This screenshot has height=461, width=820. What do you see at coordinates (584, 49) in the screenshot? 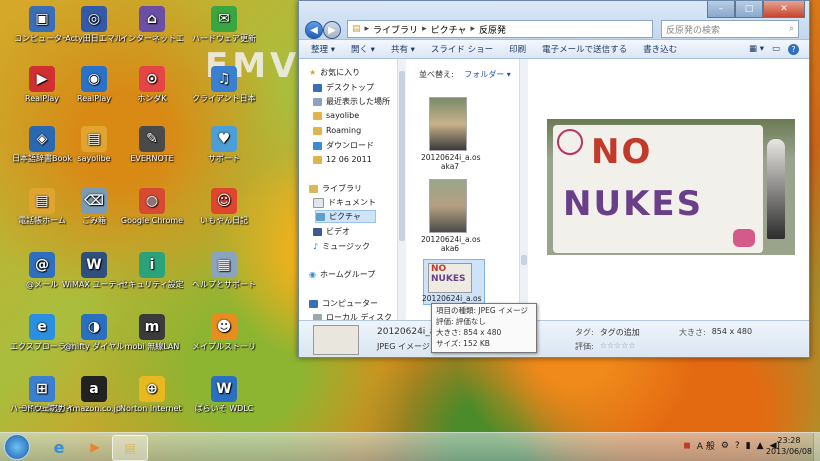
I see `email-button: 電子メールで送信する` at bounding box center [584, 49].